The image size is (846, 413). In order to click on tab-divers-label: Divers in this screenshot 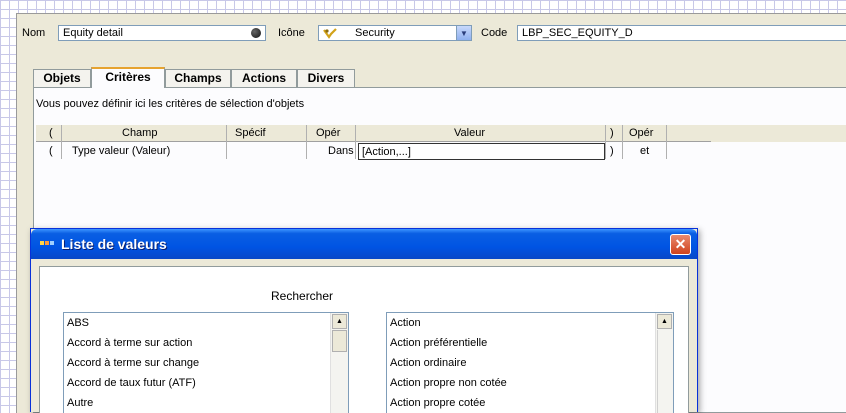, I will do `click(326, 78)`.